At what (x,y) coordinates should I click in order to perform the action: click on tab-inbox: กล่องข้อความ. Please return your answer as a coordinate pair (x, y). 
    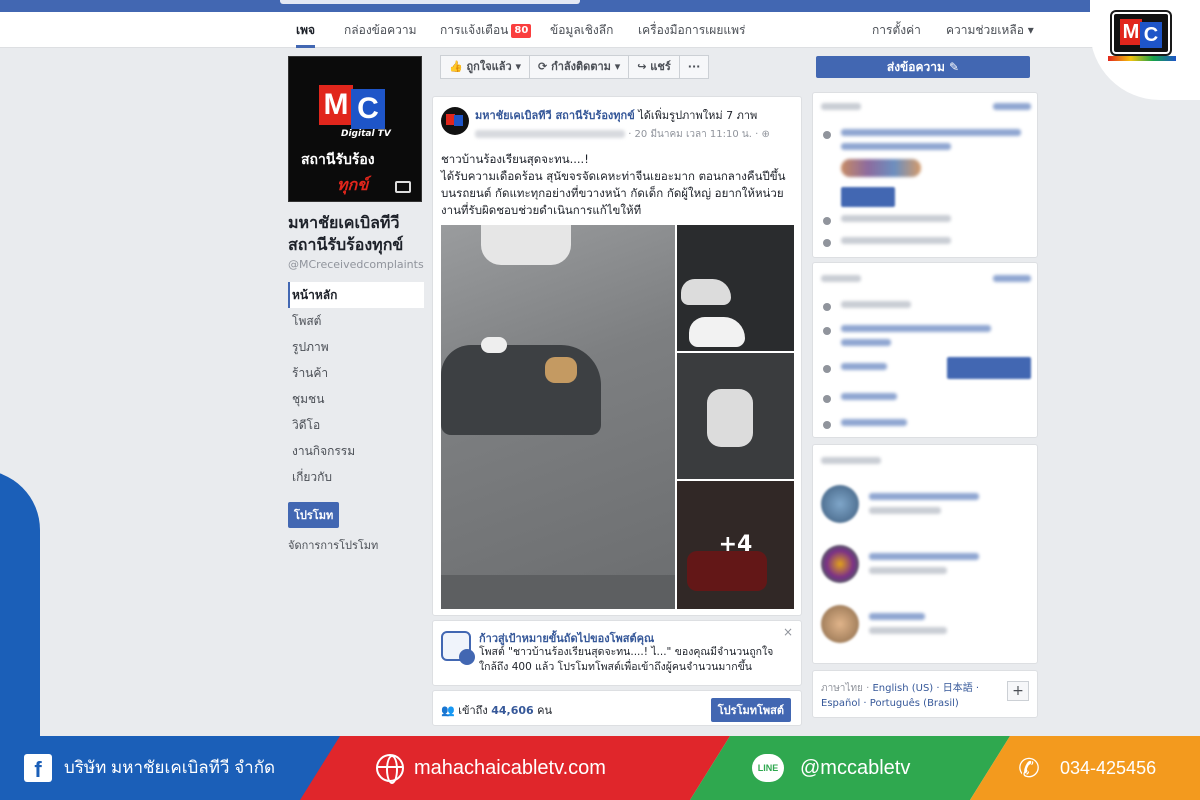
    Looking at the image, I should click on (380, 30).